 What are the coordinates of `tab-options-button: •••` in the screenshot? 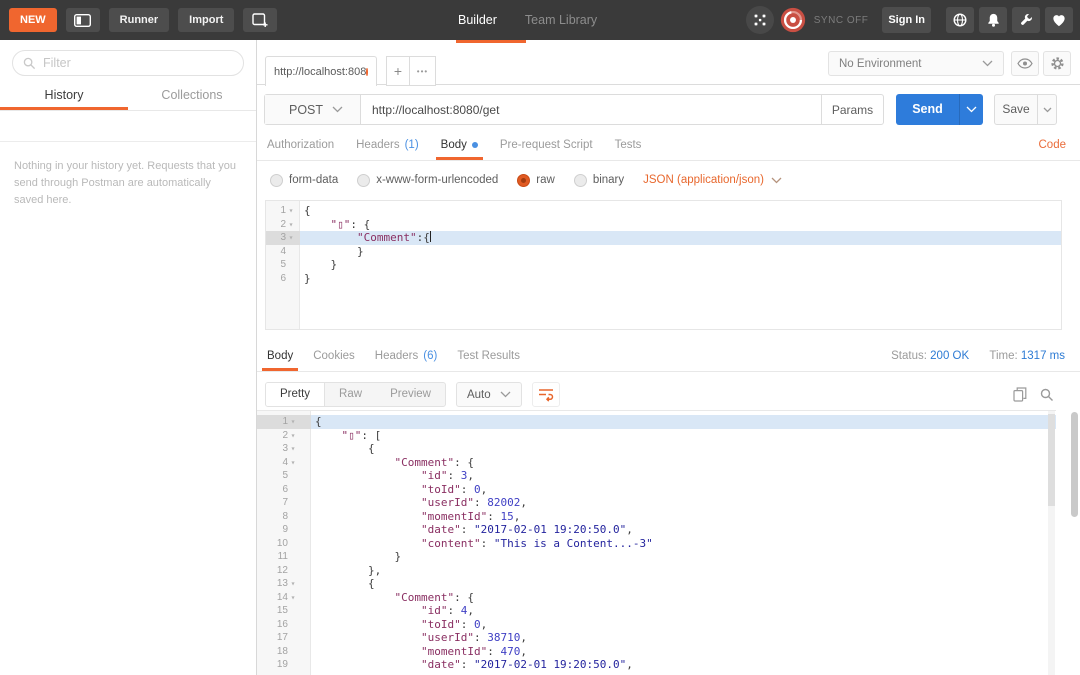 It's located at (423, 71).